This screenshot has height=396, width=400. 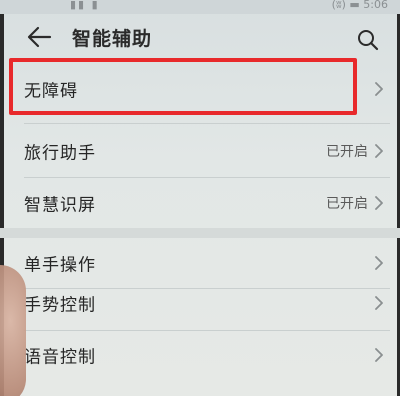 I want to click on settings-item-smart-screen-recognition: 智慧识屏 已开启, so click(x=200, y=203).